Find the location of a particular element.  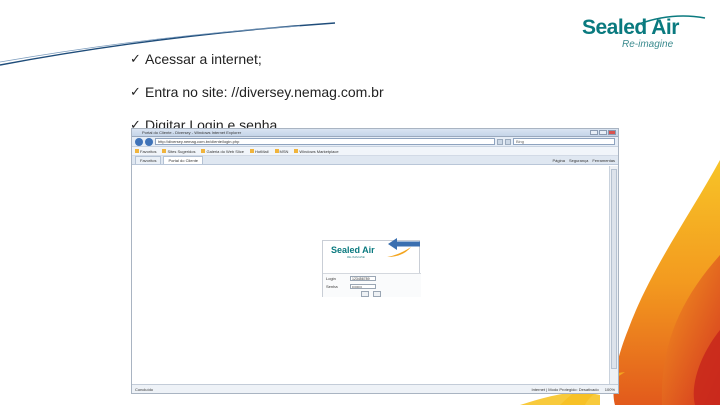

window-controls is located at coordinates (603, 132).